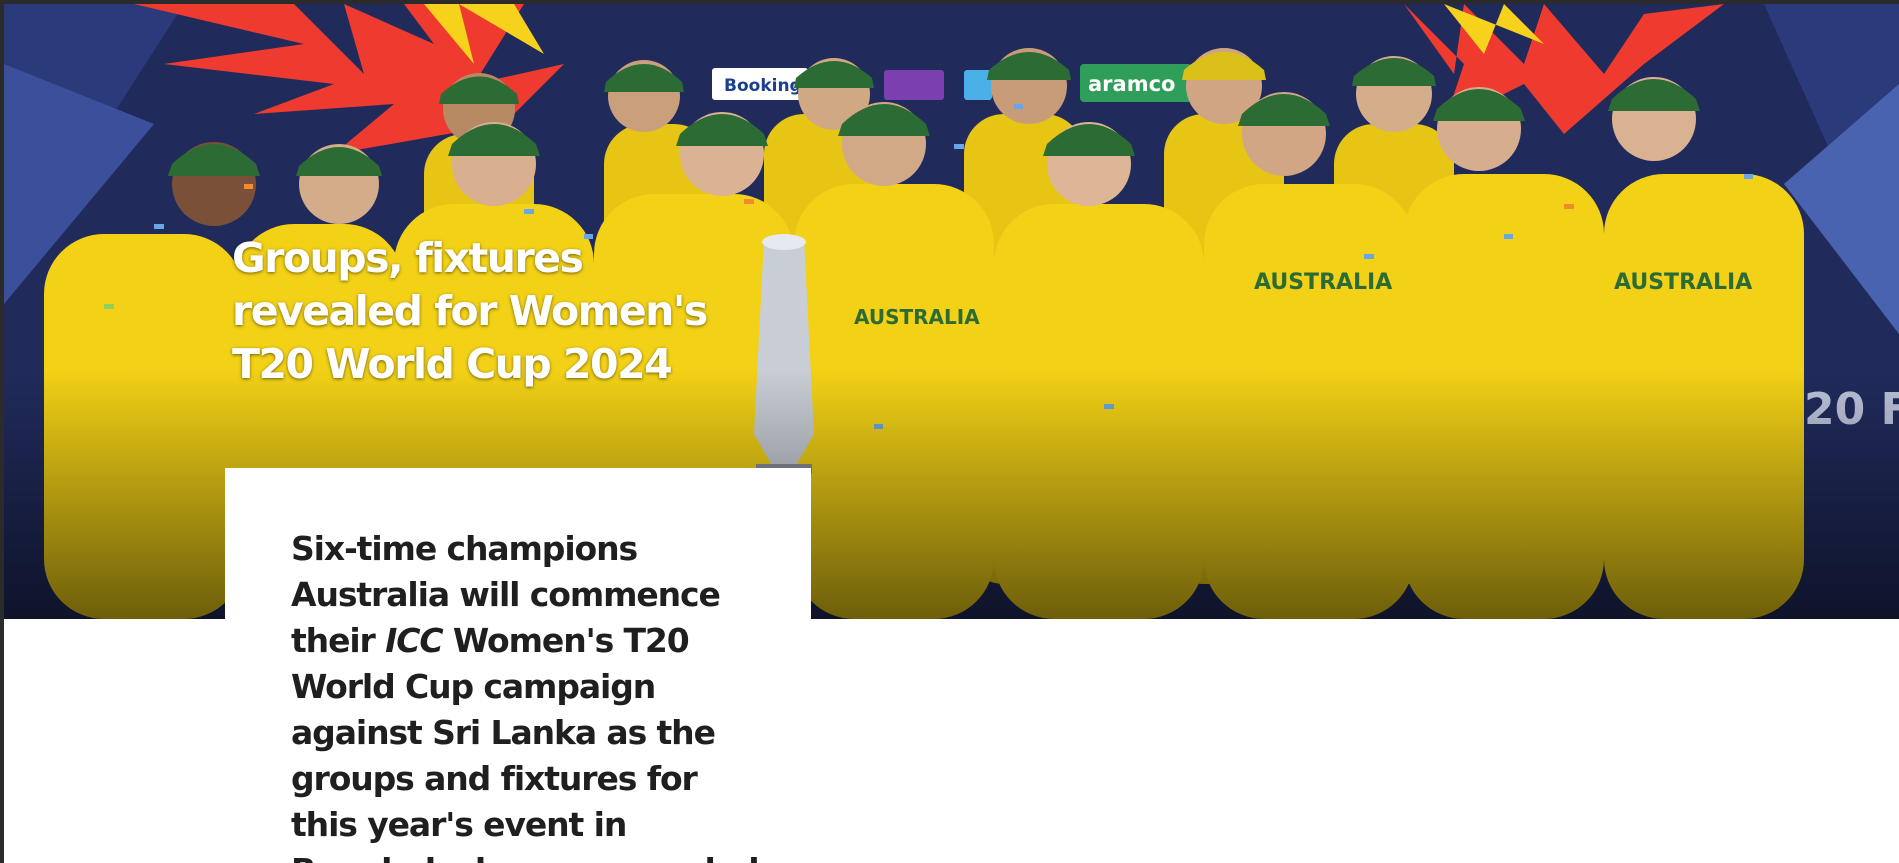  Describe the element at coordinates (1131, 84) in the screenshot. I see `sponsor-board-aramco: aramco` at that location.